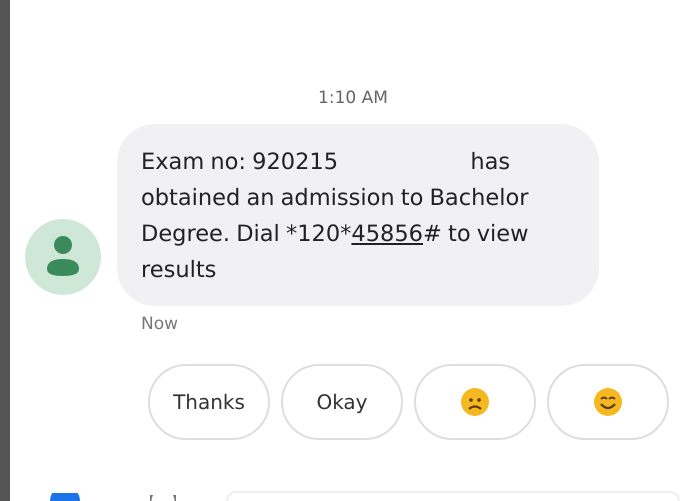  What do you see at coordinates (608, 402) in the screenshot?
I see `smiling-face-icon` at bounding box center [608, 402].